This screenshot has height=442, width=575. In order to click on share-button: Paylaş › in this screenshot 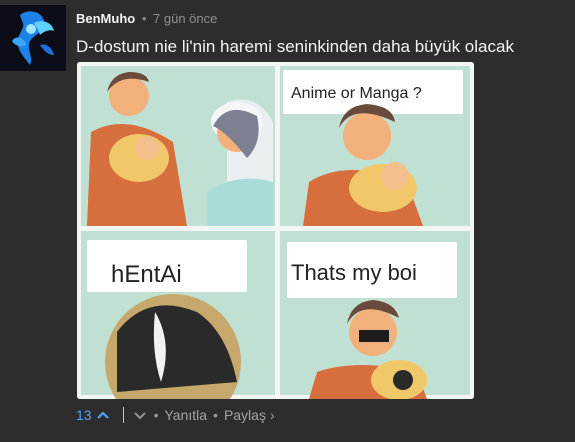, I will do `click(249, 415)`.